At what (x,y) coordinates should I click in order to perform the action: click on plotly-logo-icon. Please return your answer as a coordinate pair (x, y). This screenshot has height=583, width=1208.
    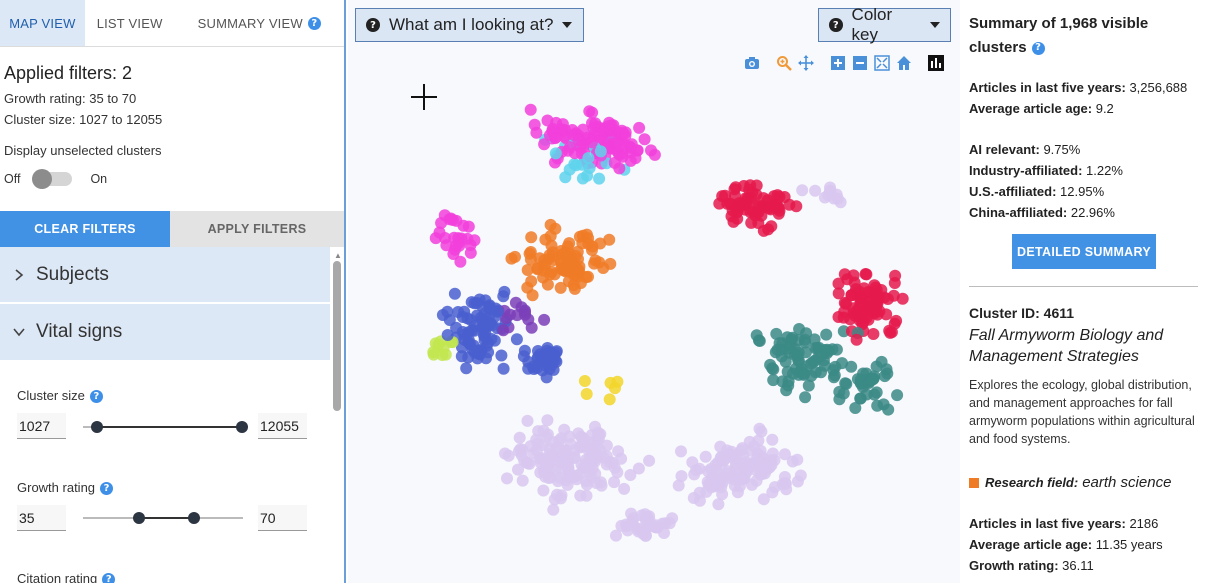
    Looking at the image, I should click on (936, 63).